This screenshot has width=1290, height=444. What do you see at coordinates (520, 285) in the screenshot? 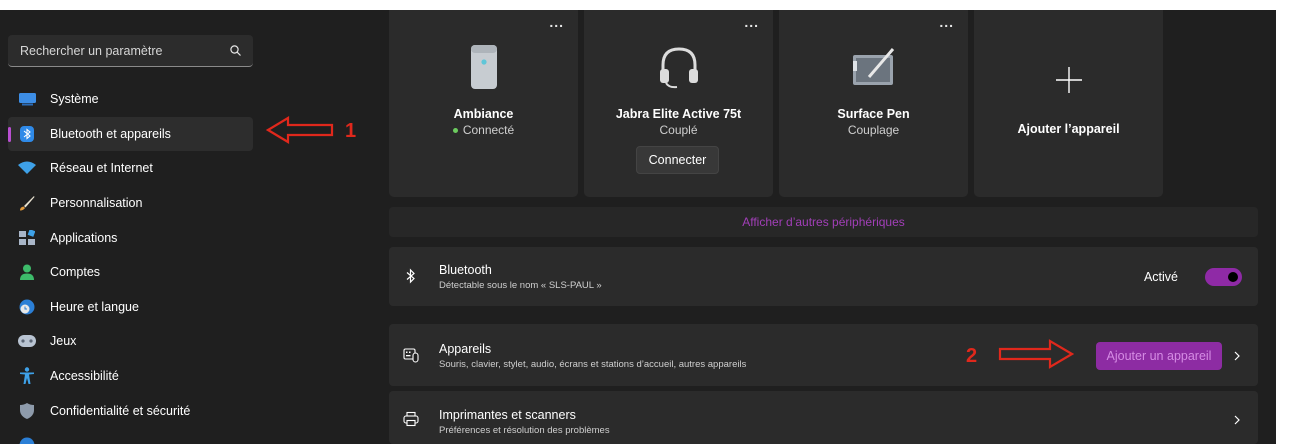
I see `row-subtitle: Détectable sous le nom « SLS-PAUL »` at bounding box center [520, 285].